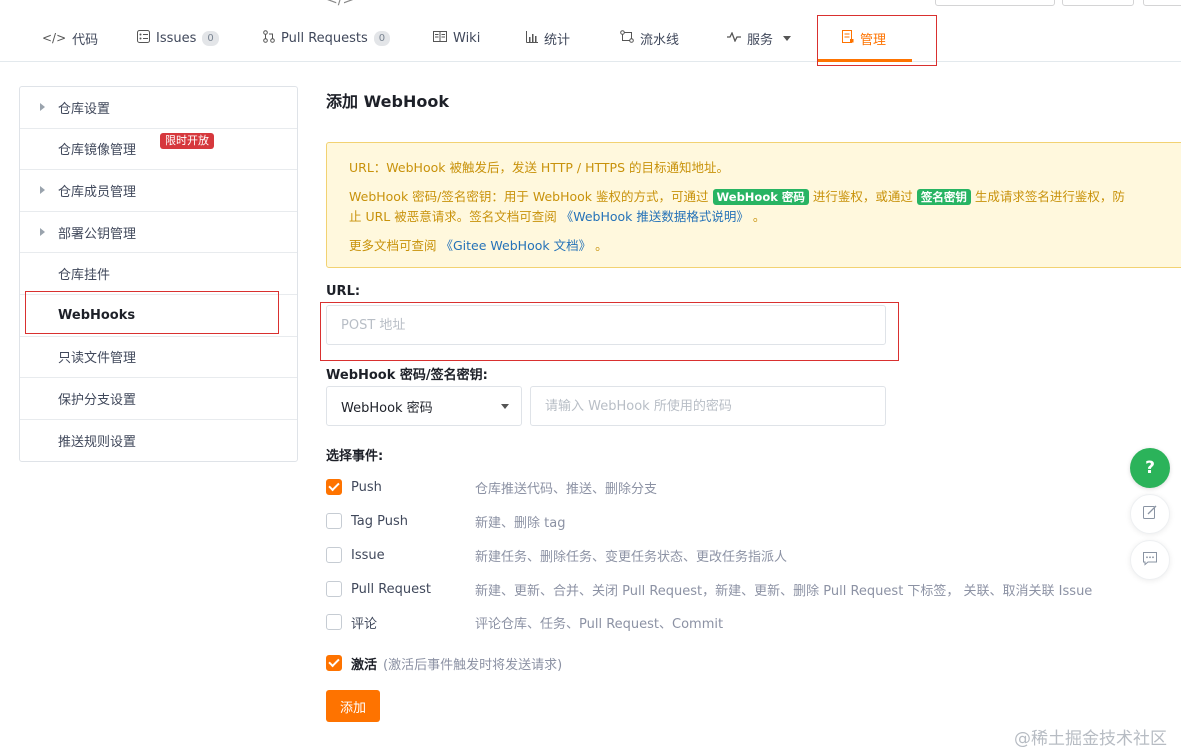  Describe the element at coordinates (368, 555) in the screenshot. I see `event-name: Issue` at that location.